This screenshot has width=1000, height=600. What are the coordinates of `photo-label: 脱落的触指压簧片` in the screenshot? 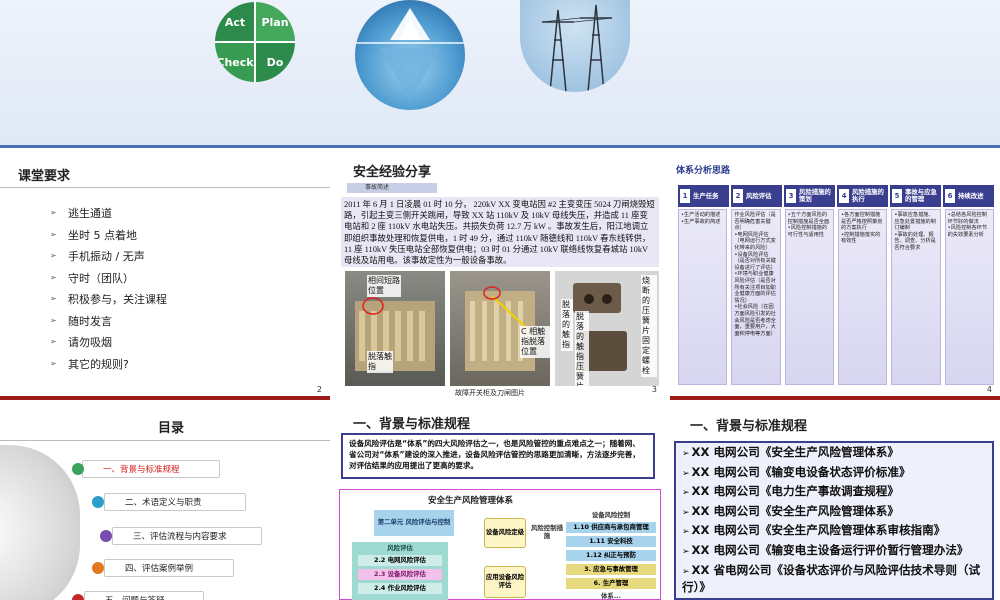 It's located at (582, 348).